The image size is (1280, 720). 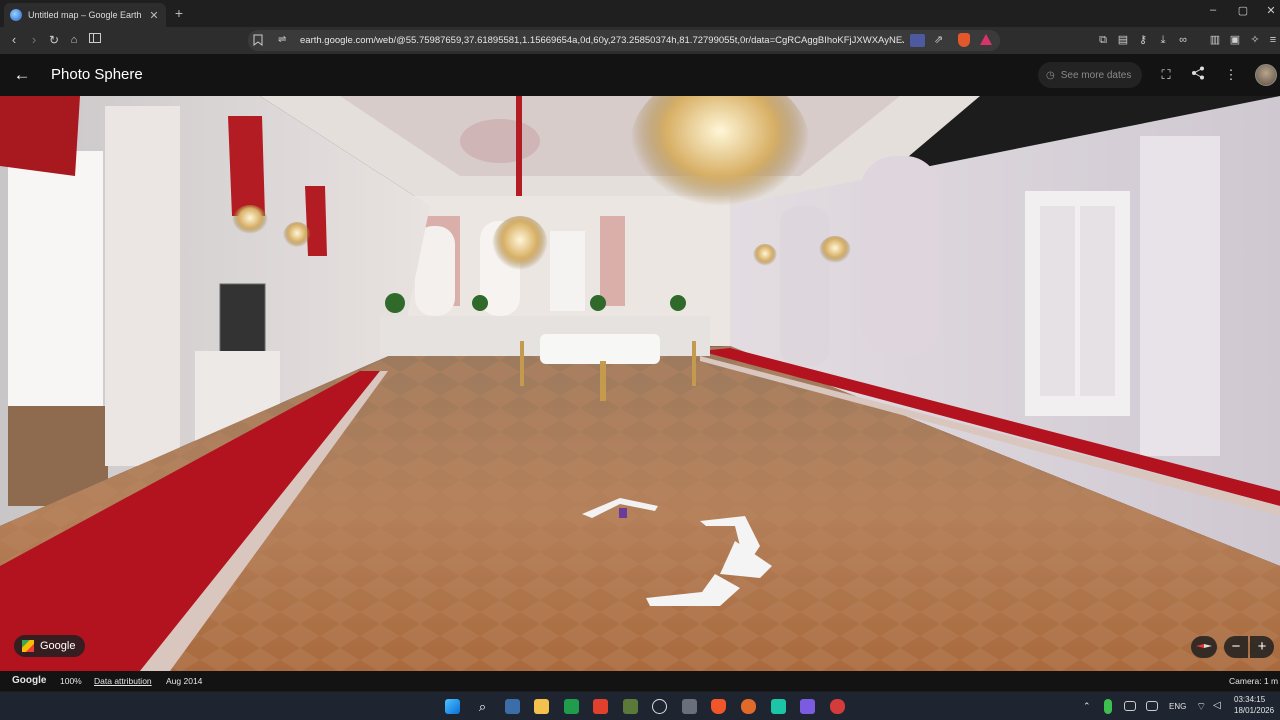 I want to click on app-h-icon, so click(x=600, y=706).